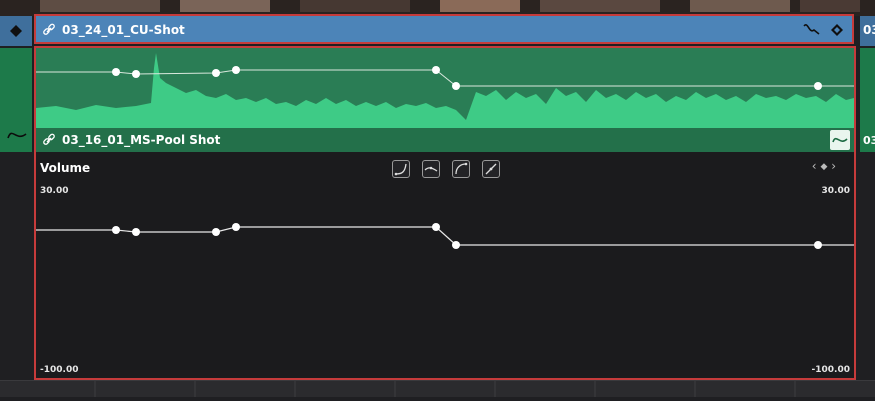  What do you see at coordinates (437, 388) in the screenshot?
I see `timeline-ruler` at bounding box center [437, 388].